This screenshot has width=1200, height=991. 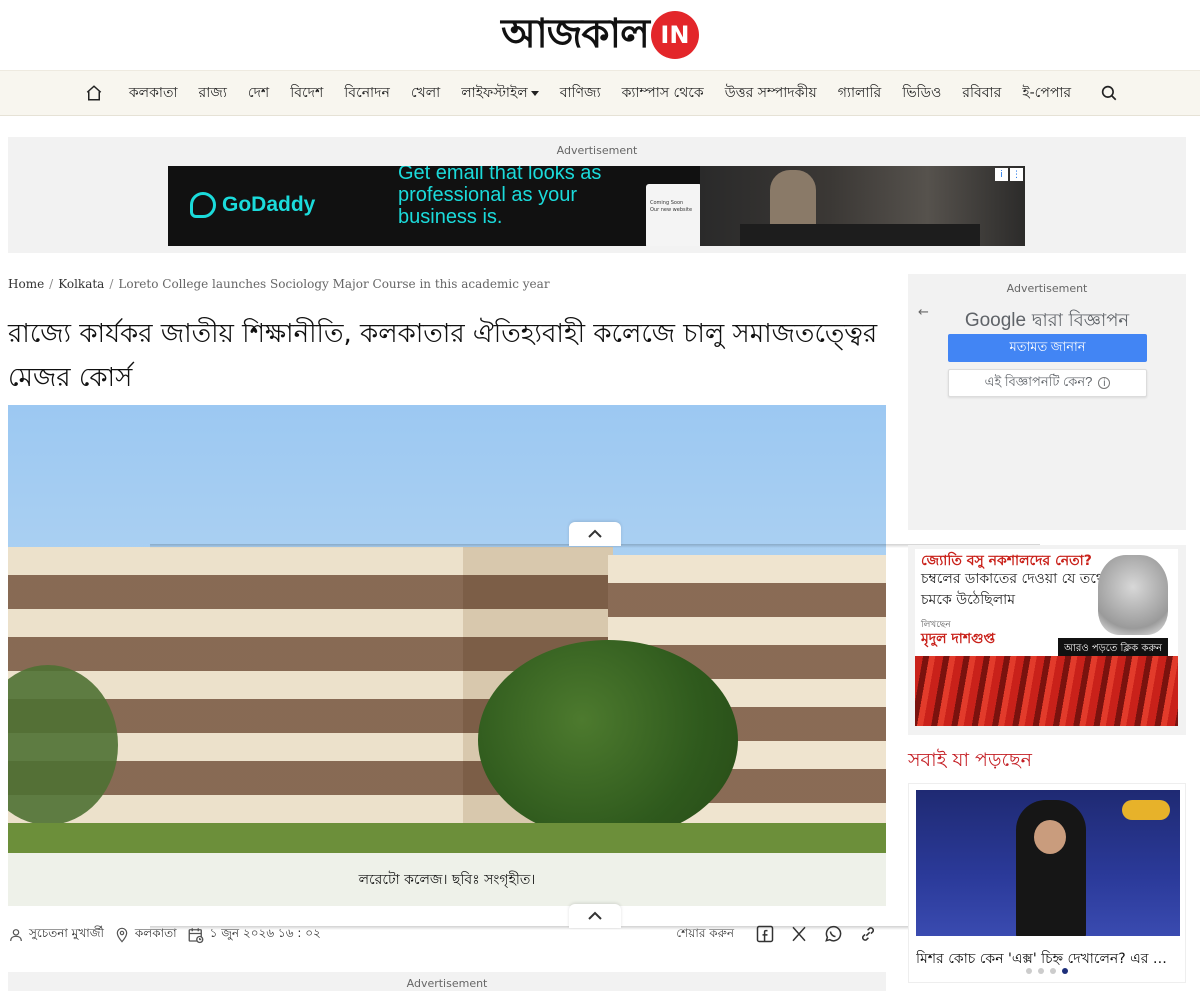 I want to click on site-header: আজকাল IN, so click(x=600, y=35).